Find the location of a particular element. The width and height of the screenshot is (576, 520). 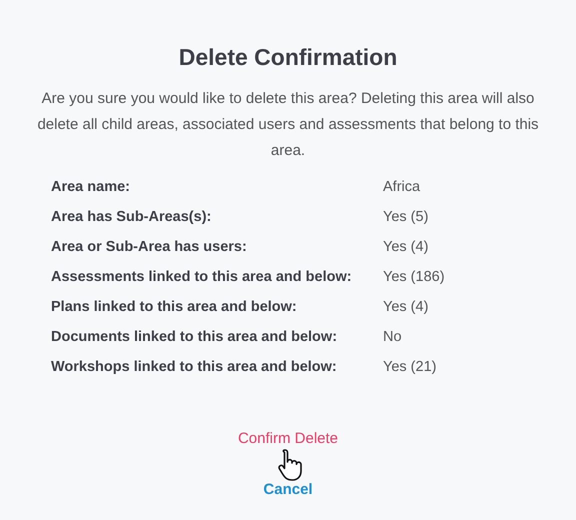

detail-value: Africa is located at coordinates (402, 187).